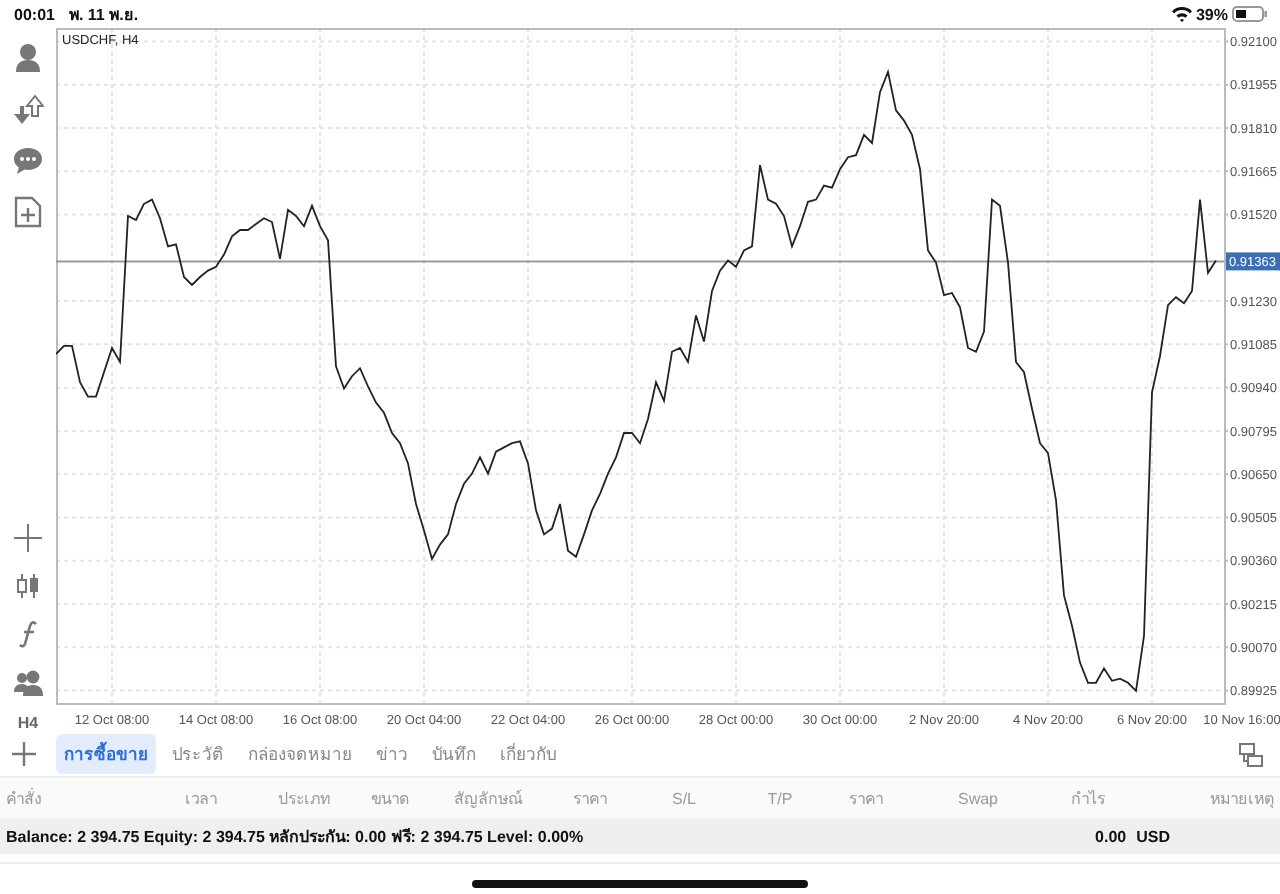 The width and height of the screenshot is (1280, 894). Describe the element at coordinates (201, 799) in the screenshot. I see `column-header: เวลา` at that location.